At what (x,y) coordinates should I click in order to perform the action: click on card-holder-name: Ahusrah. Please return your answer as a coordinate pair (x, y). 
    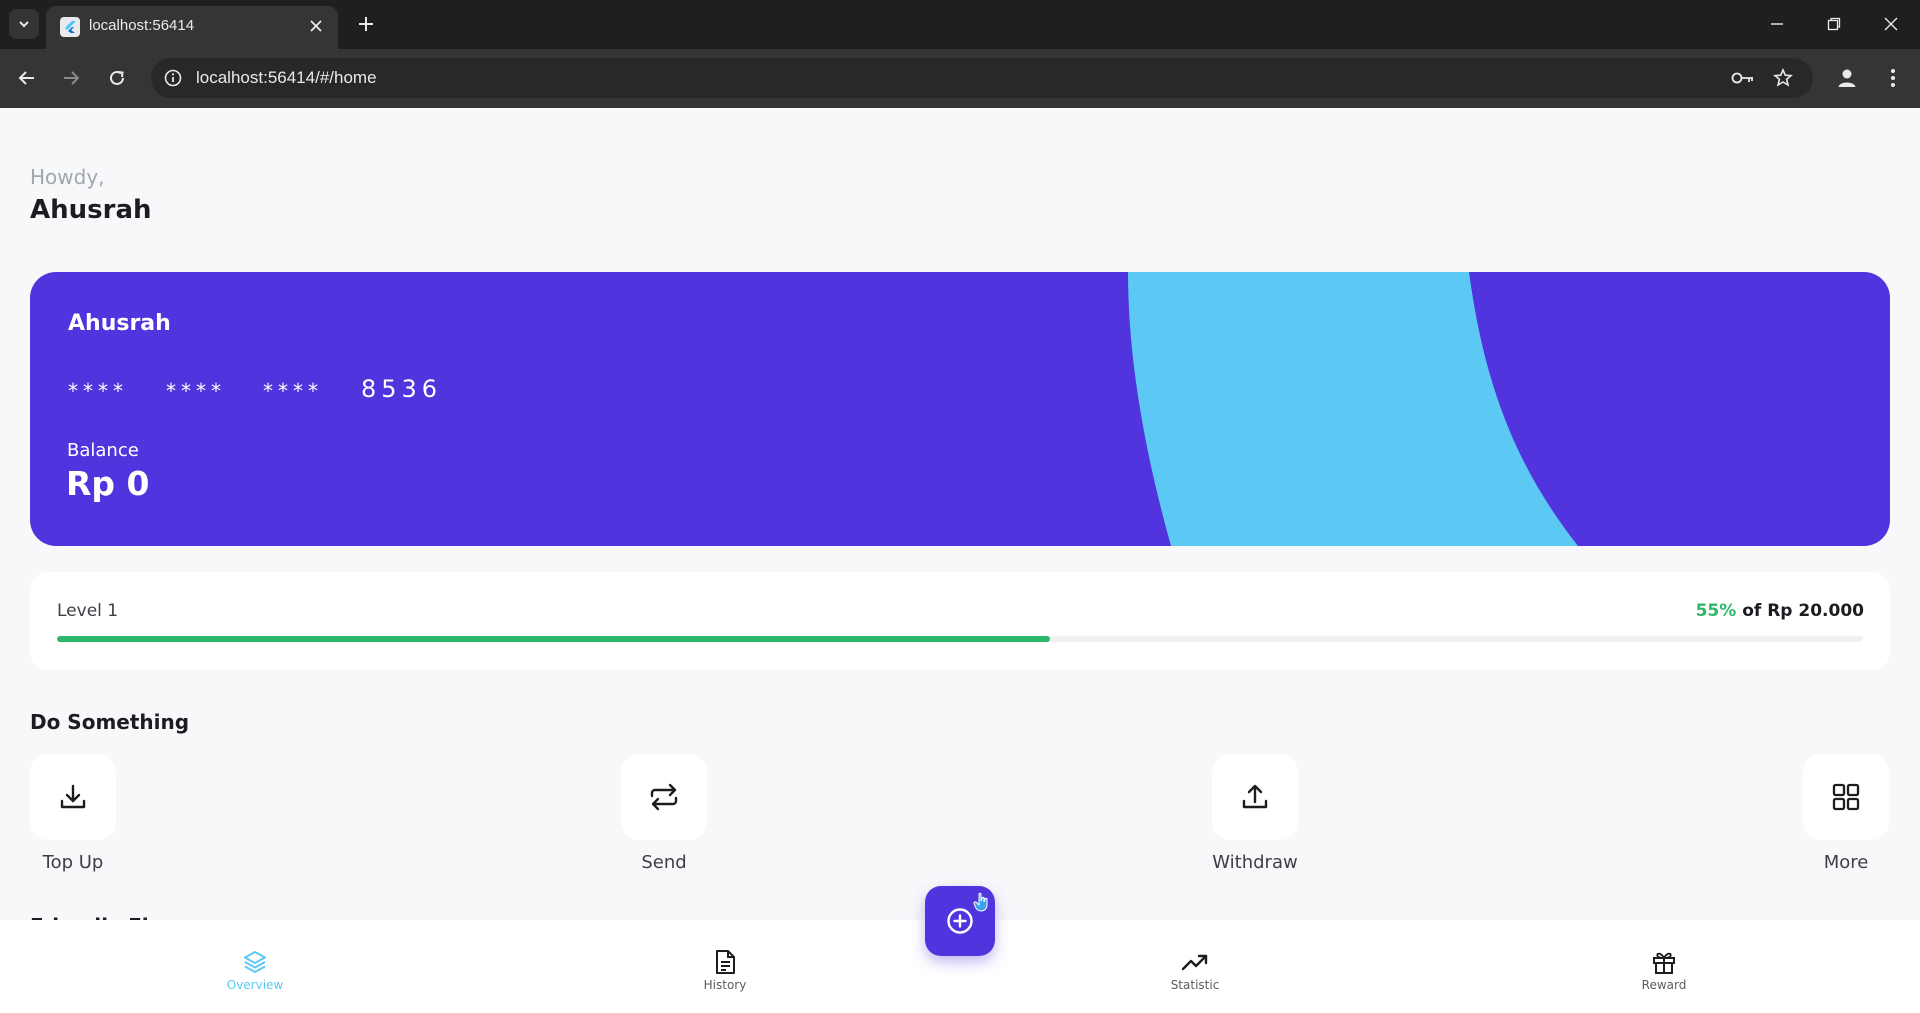
    Looking at the image, I should click on (119, 323).